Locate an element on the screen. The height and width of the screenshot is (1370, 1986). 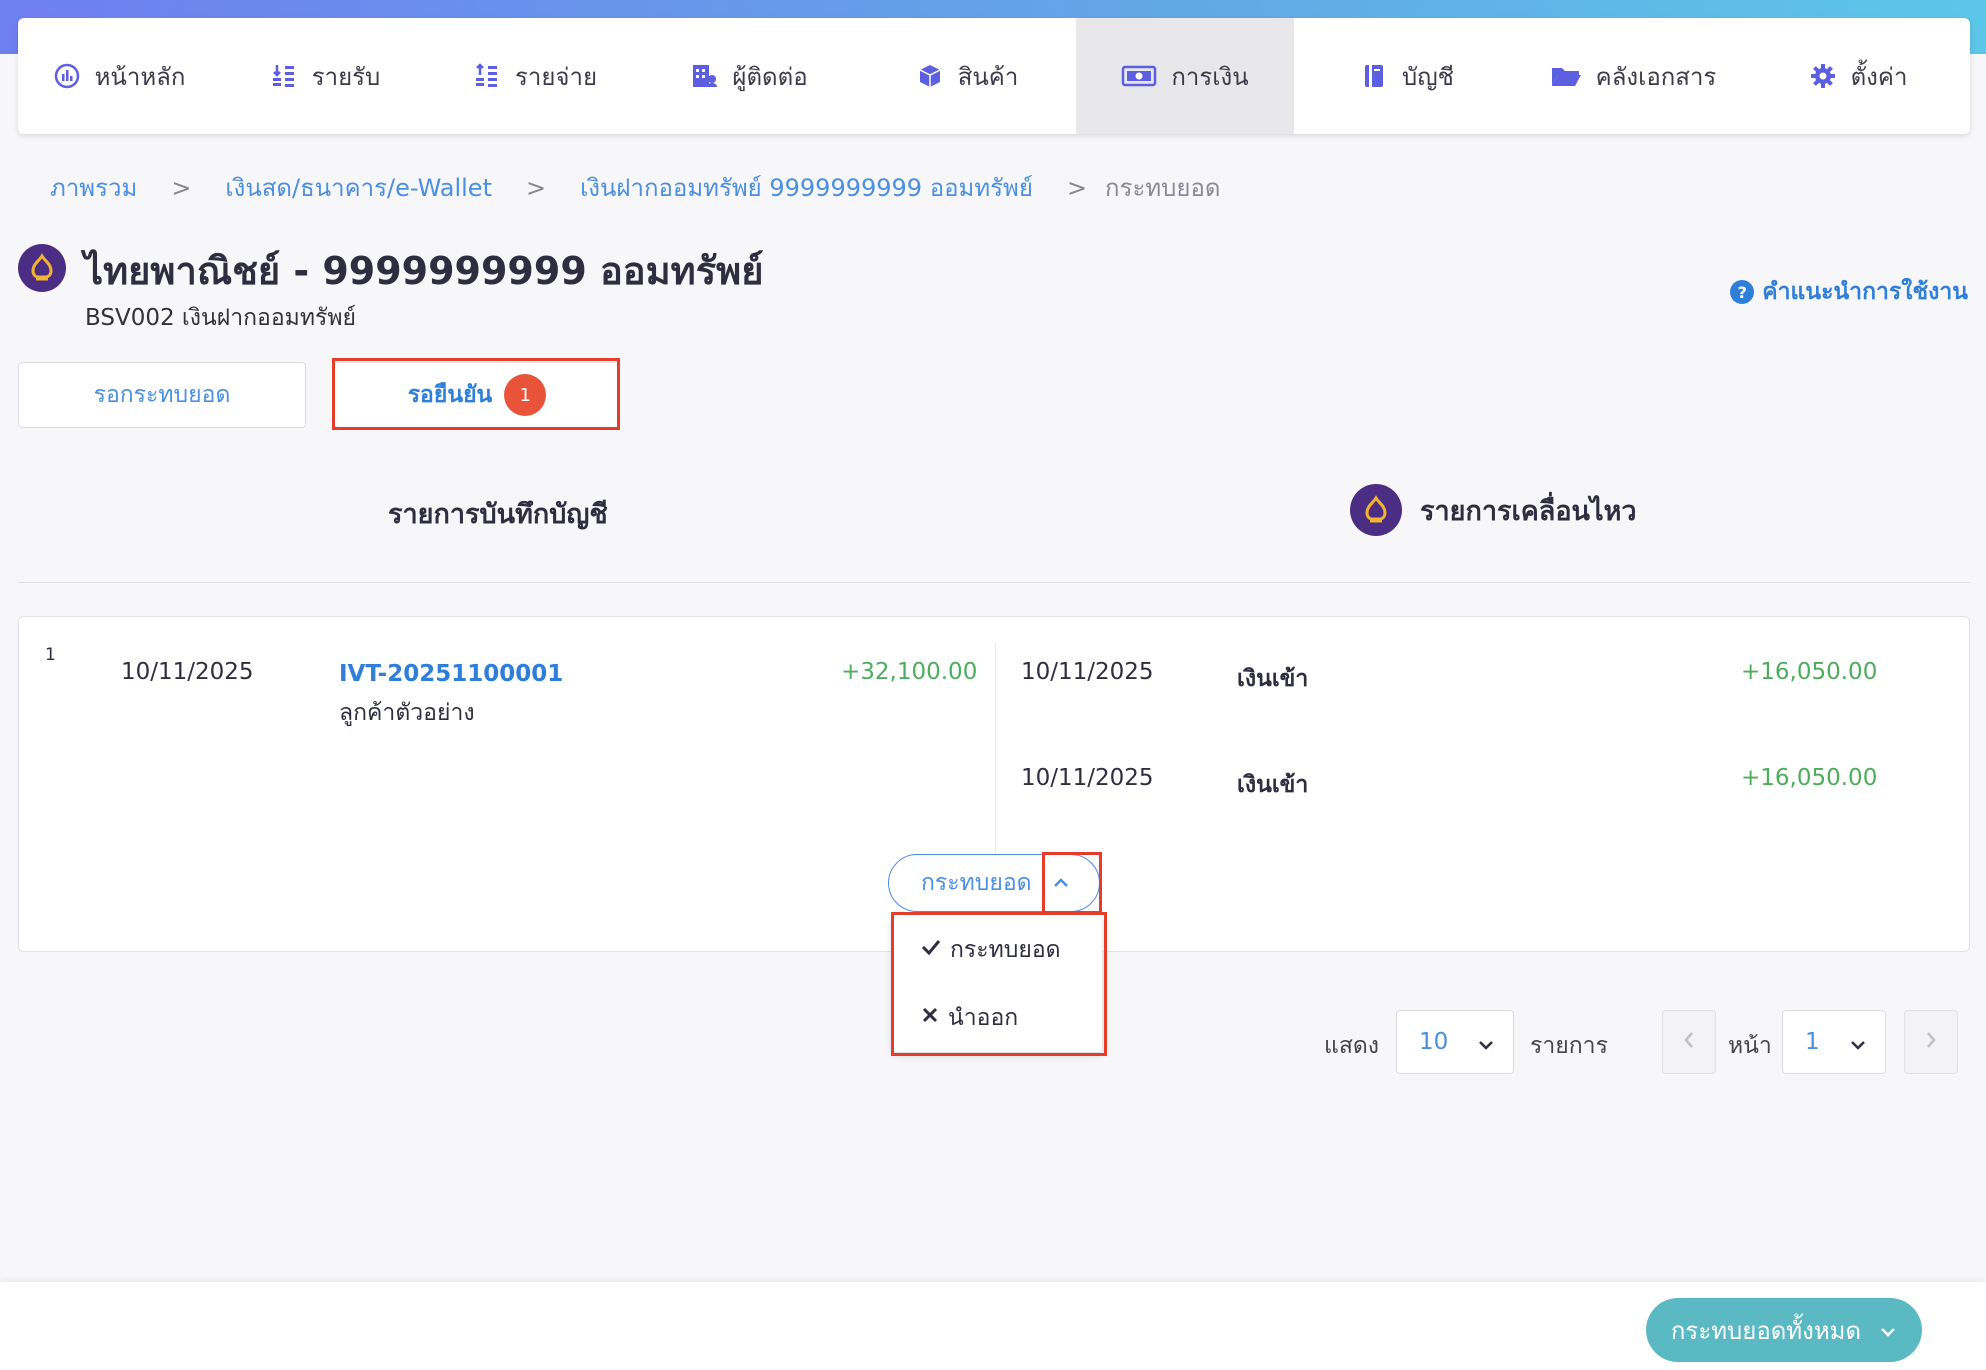
tab-pending-match: รอกระทบยอด is located at coordinates (162, 395).